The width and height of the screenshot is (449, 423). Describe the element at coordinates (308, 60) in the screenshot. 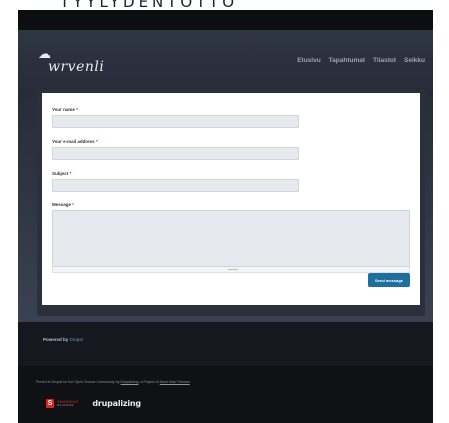

I see `nav-item-etusivu: Etusivu` at that location.